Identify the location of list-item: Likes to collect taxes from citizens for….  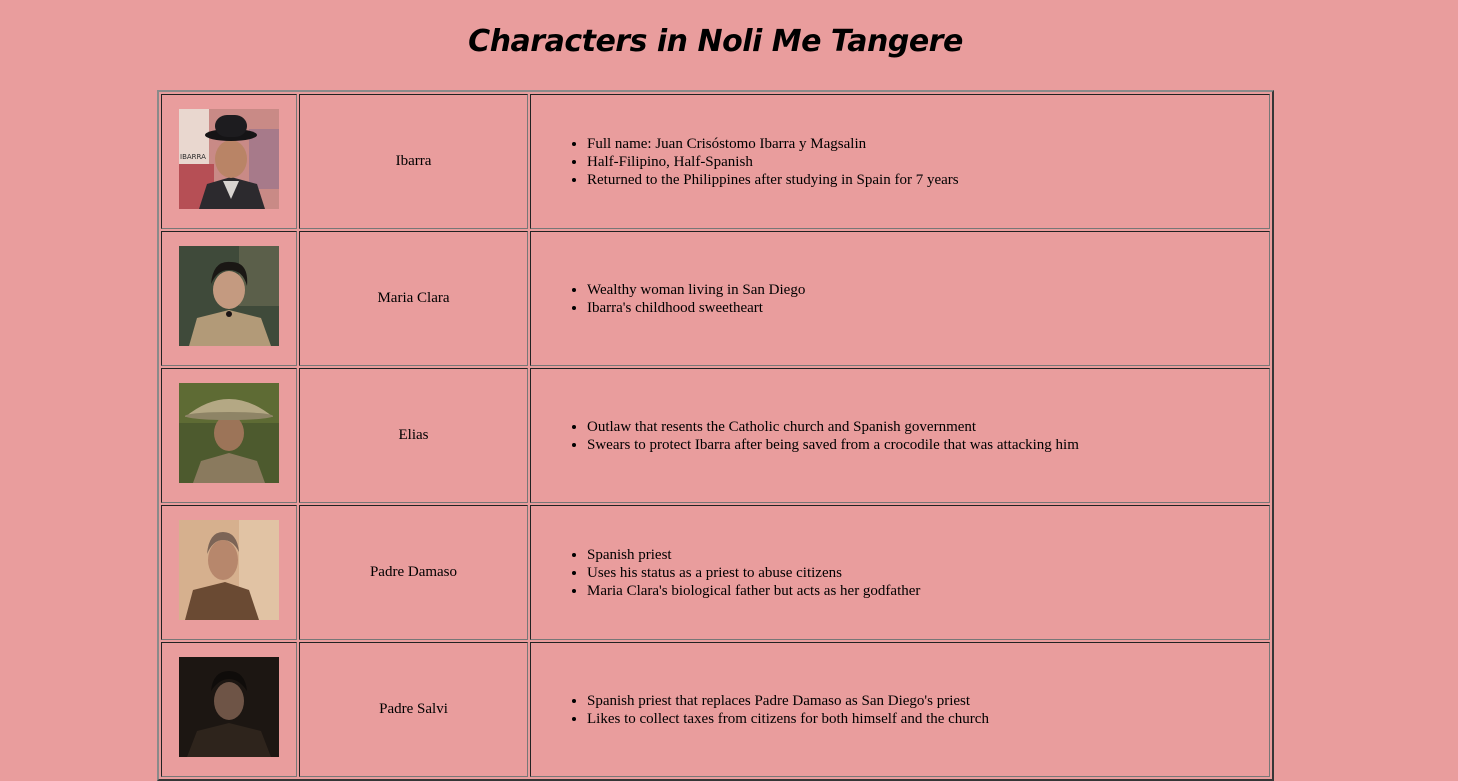
(928, 719).